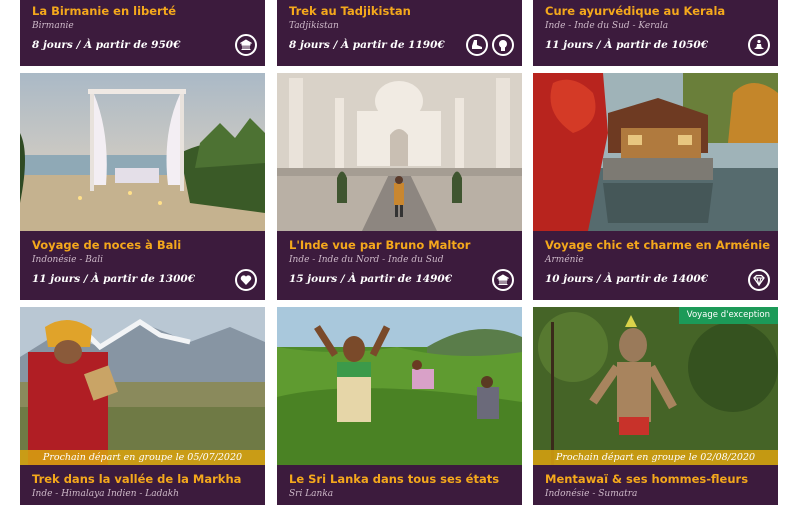 This screenshot has width=800, height=505. I want to click on trip-price: 10 jours / À partir de 1400€, so click(627, 279).